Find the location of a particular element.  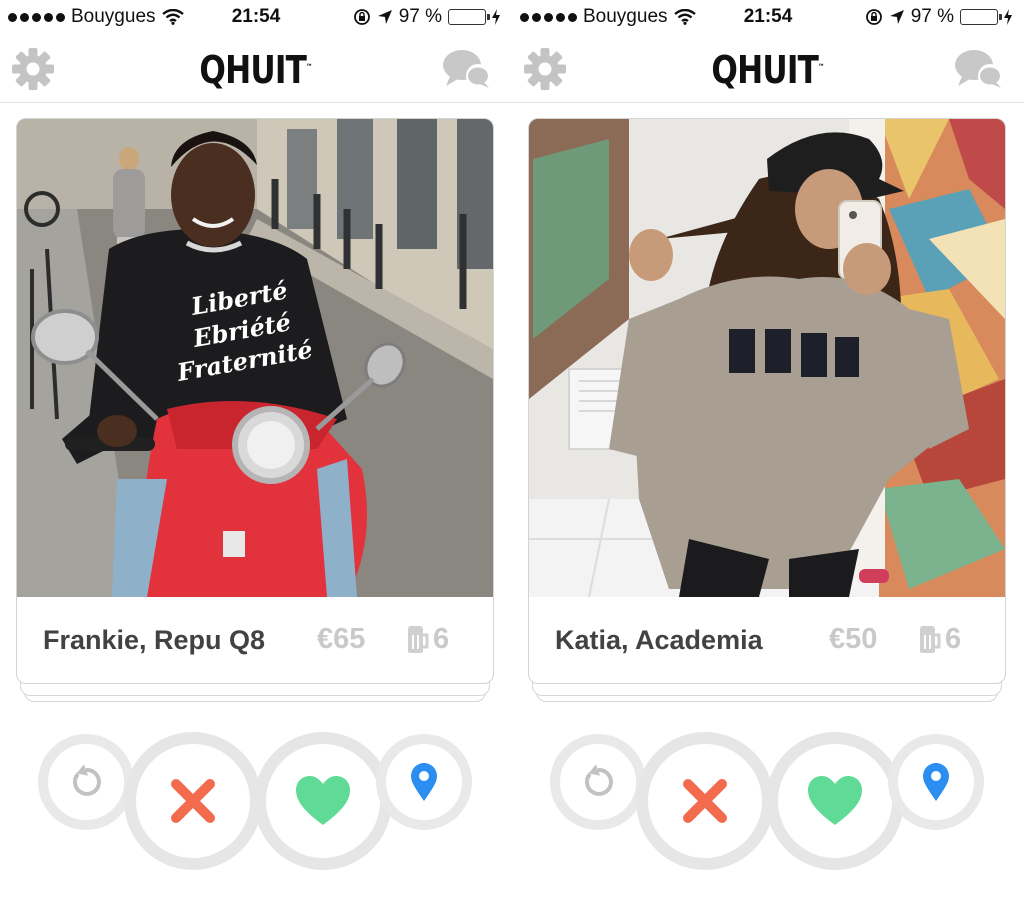

profile-name: Frankie, Repu Q8 is located at coordinates (154, 640).